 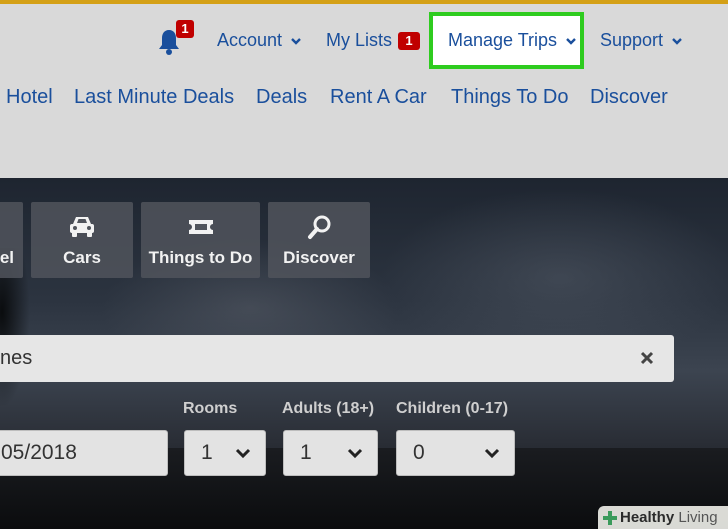 What do you see at coordinates (610, 518) in the screenshot?
I see `plus-icon` at bounding box center [610, 518].